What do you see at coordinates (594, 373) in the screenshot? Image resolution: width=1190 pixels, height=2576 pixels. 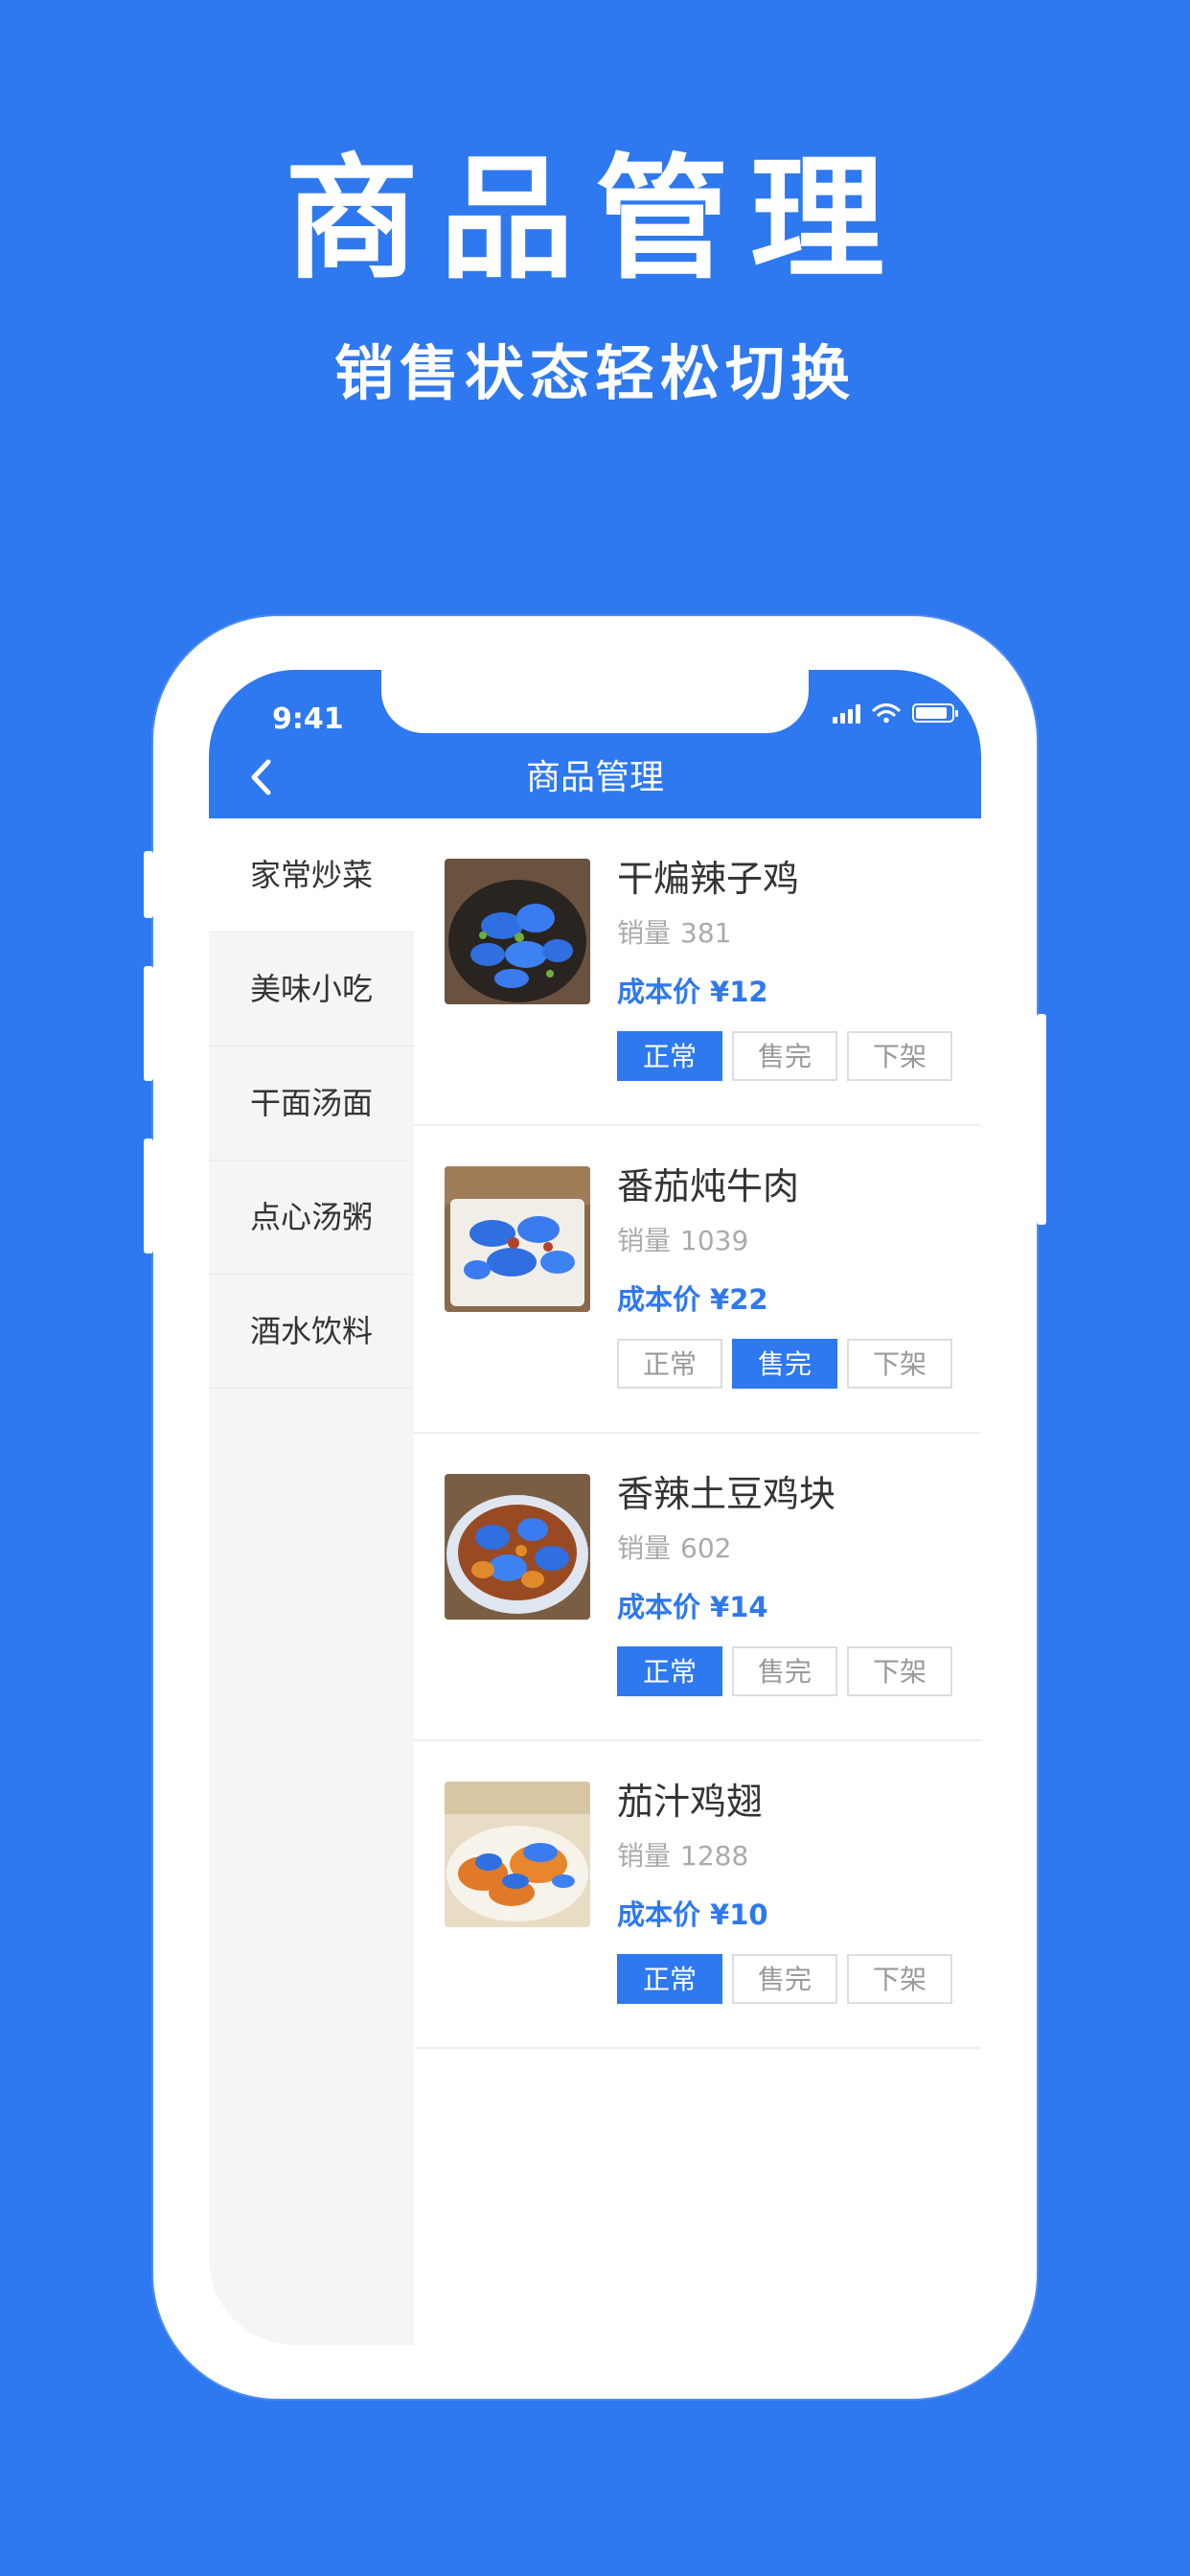 I see `hero-subtitle: 销售状态轻松切换` at bounding box center [594, 373].